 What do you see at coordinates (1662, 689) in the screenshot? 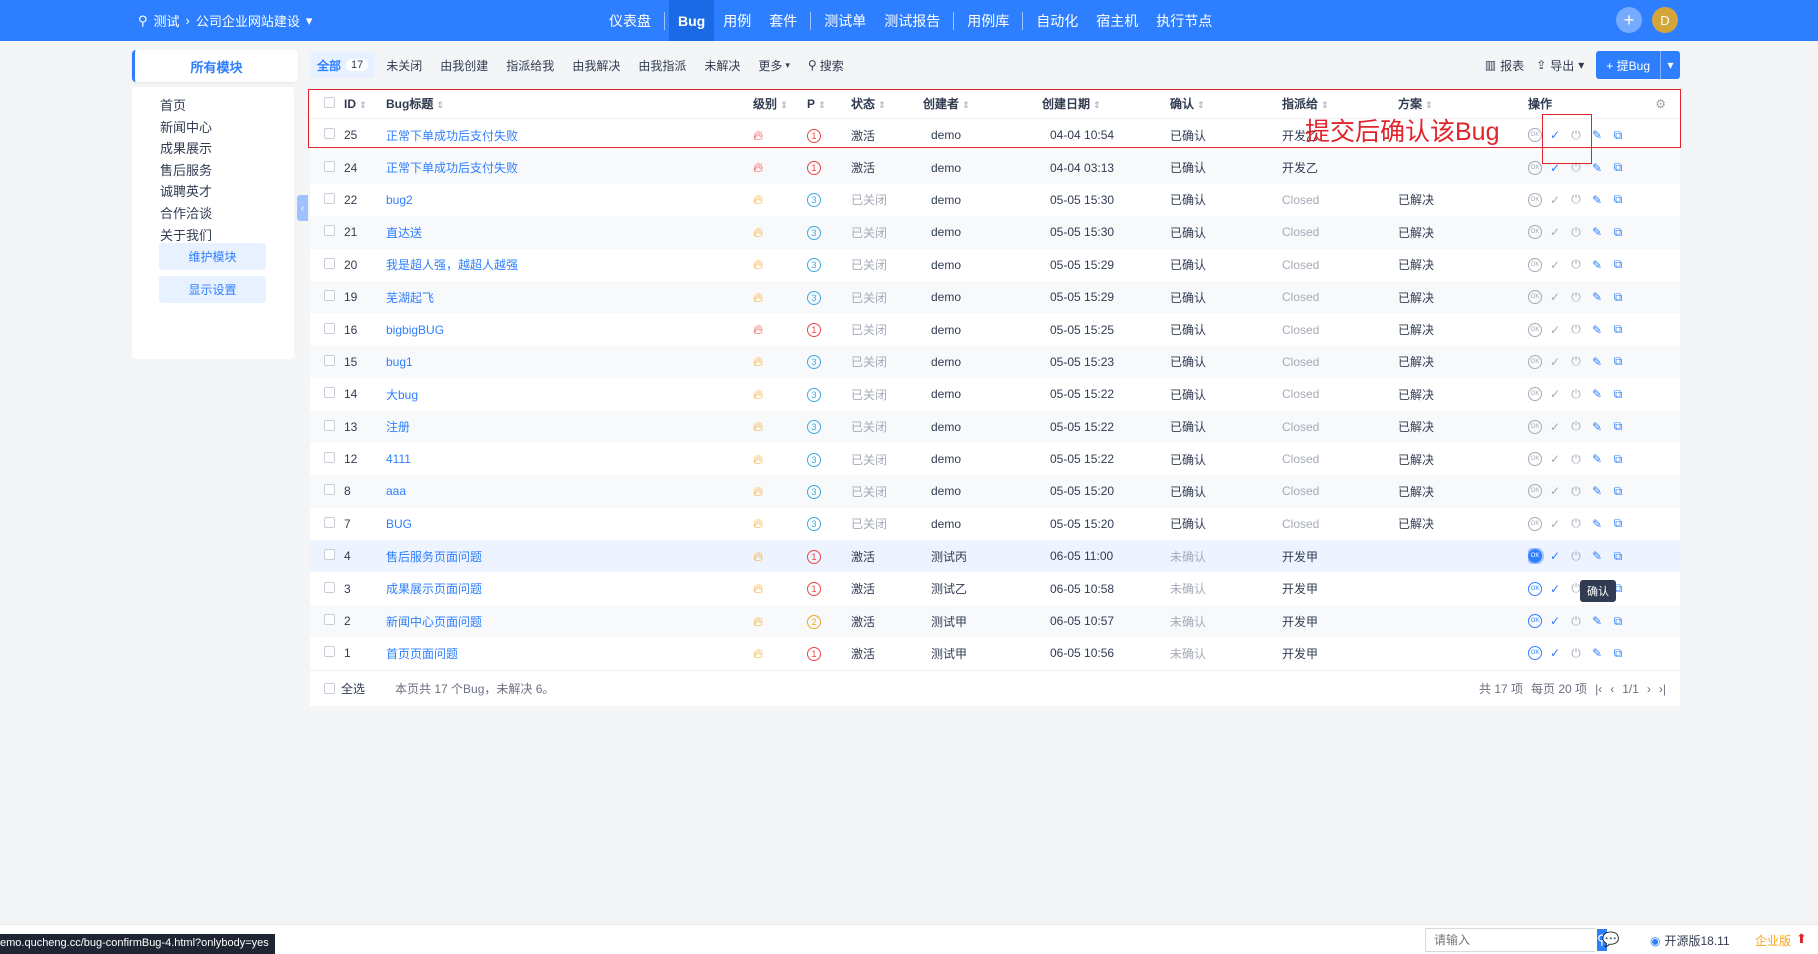
I see `last-page-icon: ›|` at bounding box center [1662, 689].